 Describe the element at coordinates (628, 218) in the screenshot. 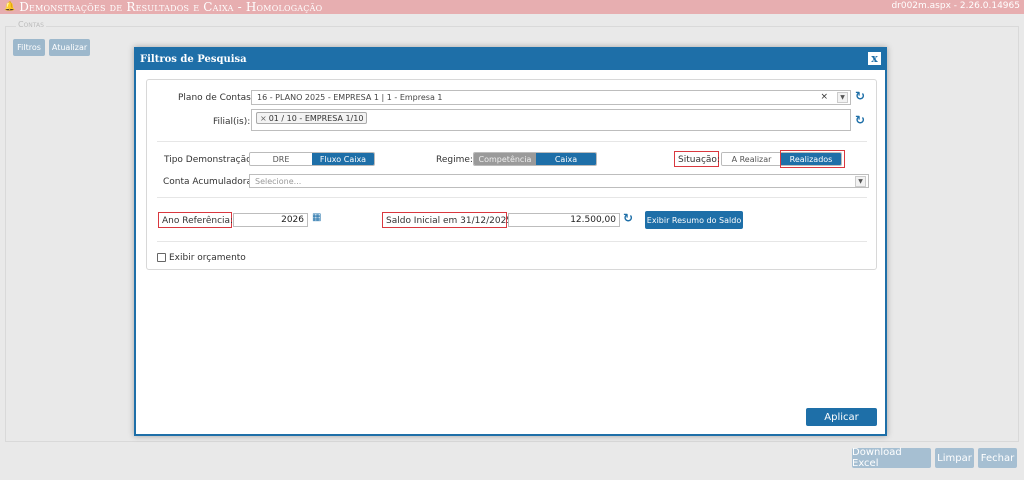

I see `refresh-saldo-icon: ↻` at that location.